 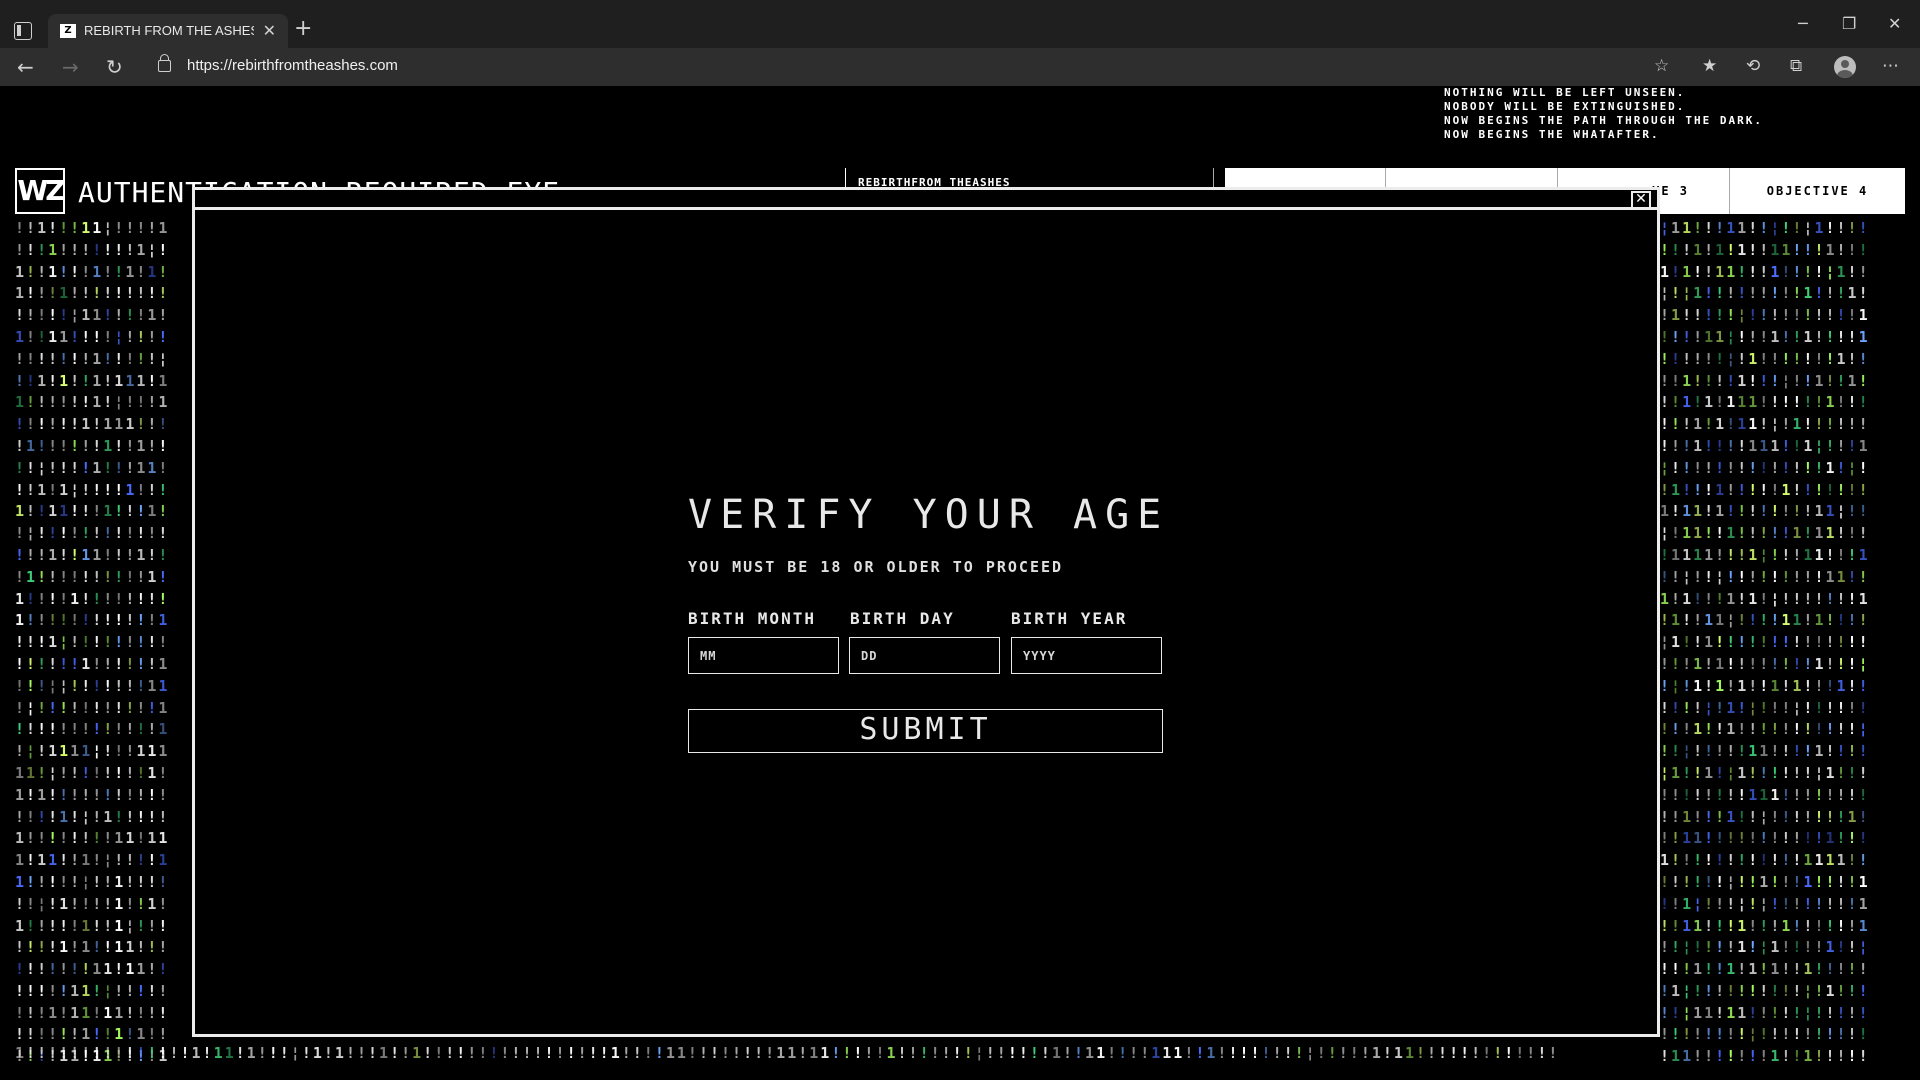 What do you see at coordinates (925, 731) in the screenshot?
I see `submit-button: SUBMIT` at bounding box center [925, 731].